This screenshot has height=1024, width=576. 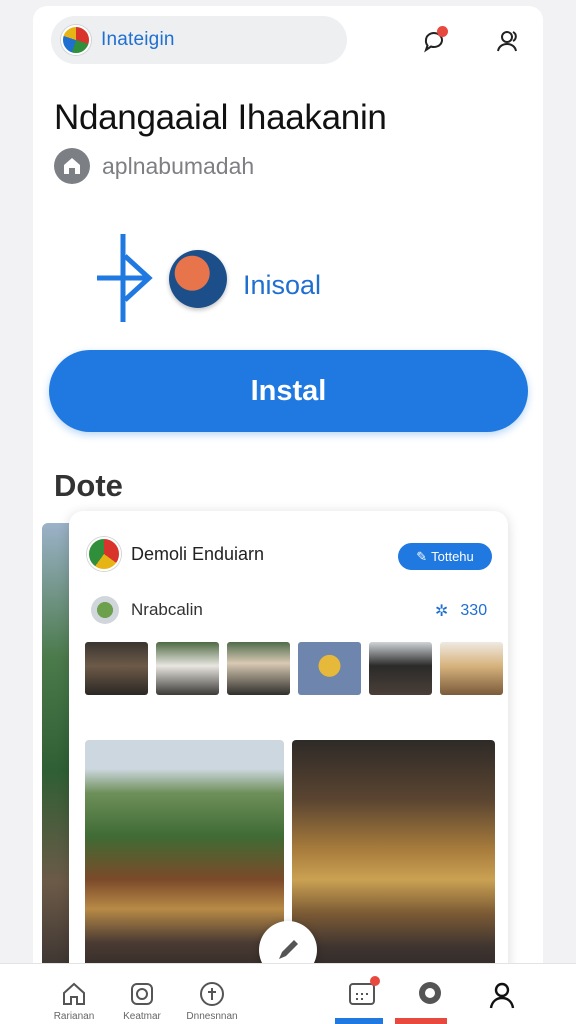 What do you see at coordinates (452, 556) in the screenshot?
I see `badge-label: Tottehu` at bounding box center [452, 556].